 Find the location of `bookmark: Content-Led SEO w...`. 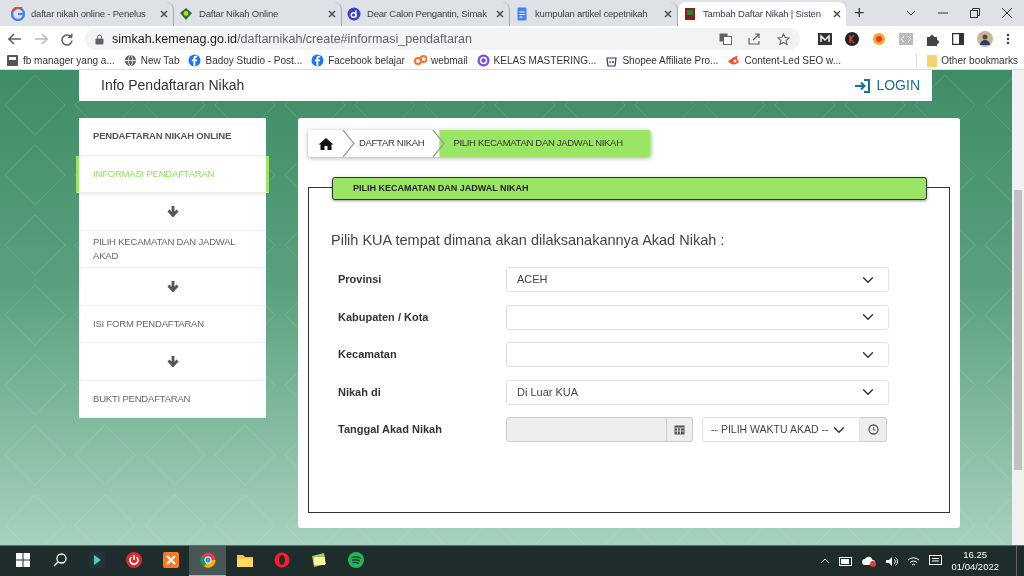

bookmark: Content-Led SEO w... is located at coordinates (784, 60).